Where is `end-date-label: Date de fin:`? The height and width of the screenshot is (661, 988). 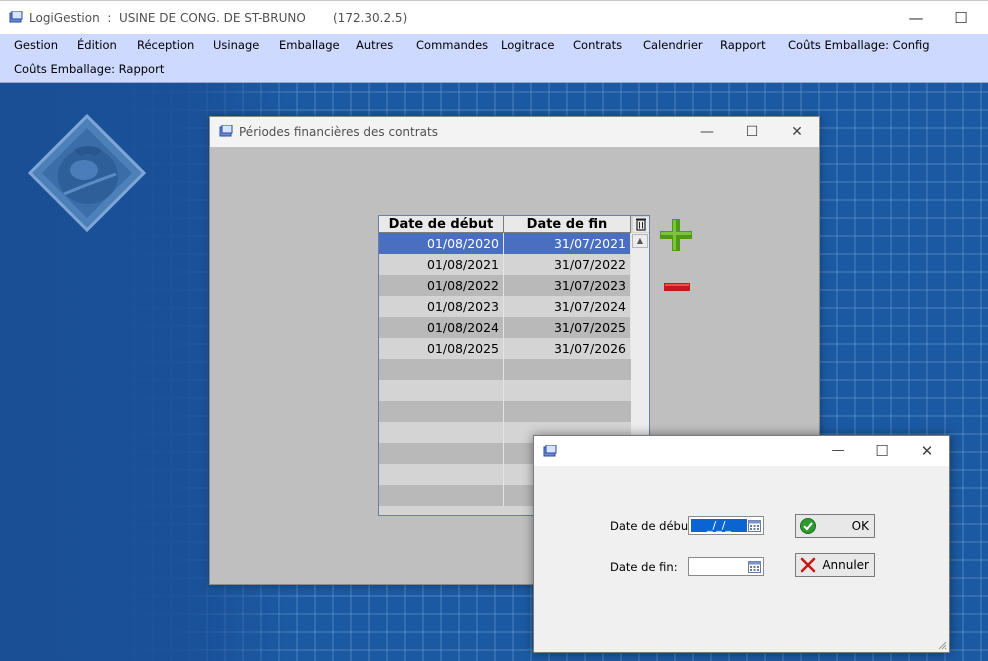 end-date-label: Date de fin: is located at coordinates (644, 567).